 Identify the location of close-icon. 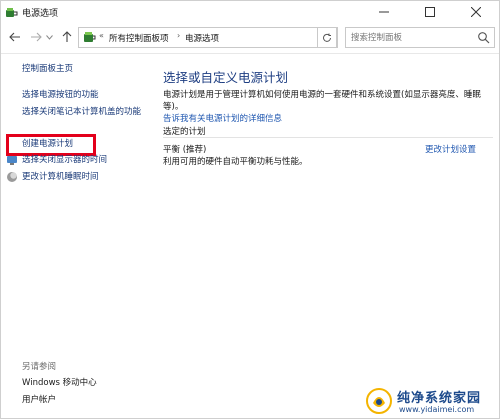
(476, 12).